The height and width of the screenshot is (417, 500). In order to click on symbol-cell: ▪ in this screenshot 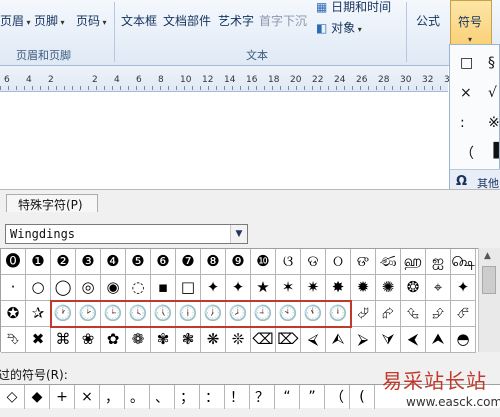, I will do `click(163, 288)`.